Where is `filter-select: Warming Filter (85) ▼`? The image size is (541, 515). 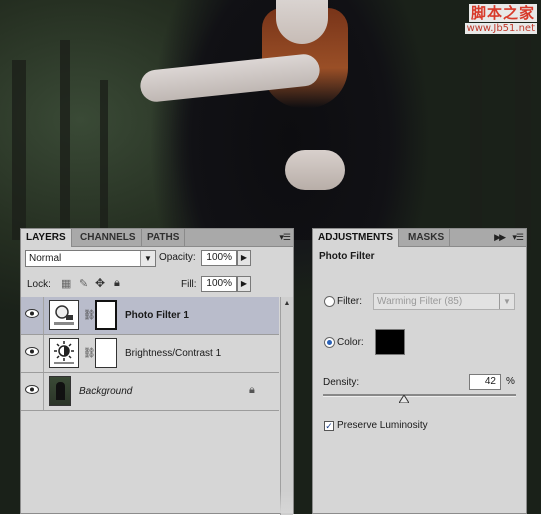 filter-select: Warming Filter (85) ▼ is located at coordinates (444, 301).